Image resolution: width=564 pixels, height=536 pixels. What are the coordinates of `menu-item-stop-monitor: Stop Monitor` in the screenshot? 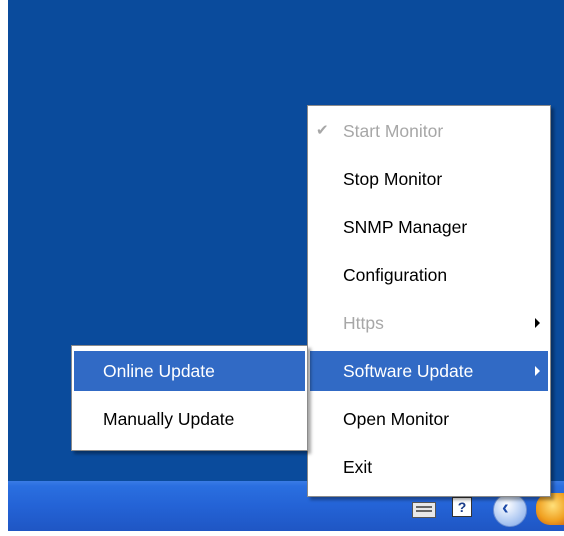 It's located at (429, 179).